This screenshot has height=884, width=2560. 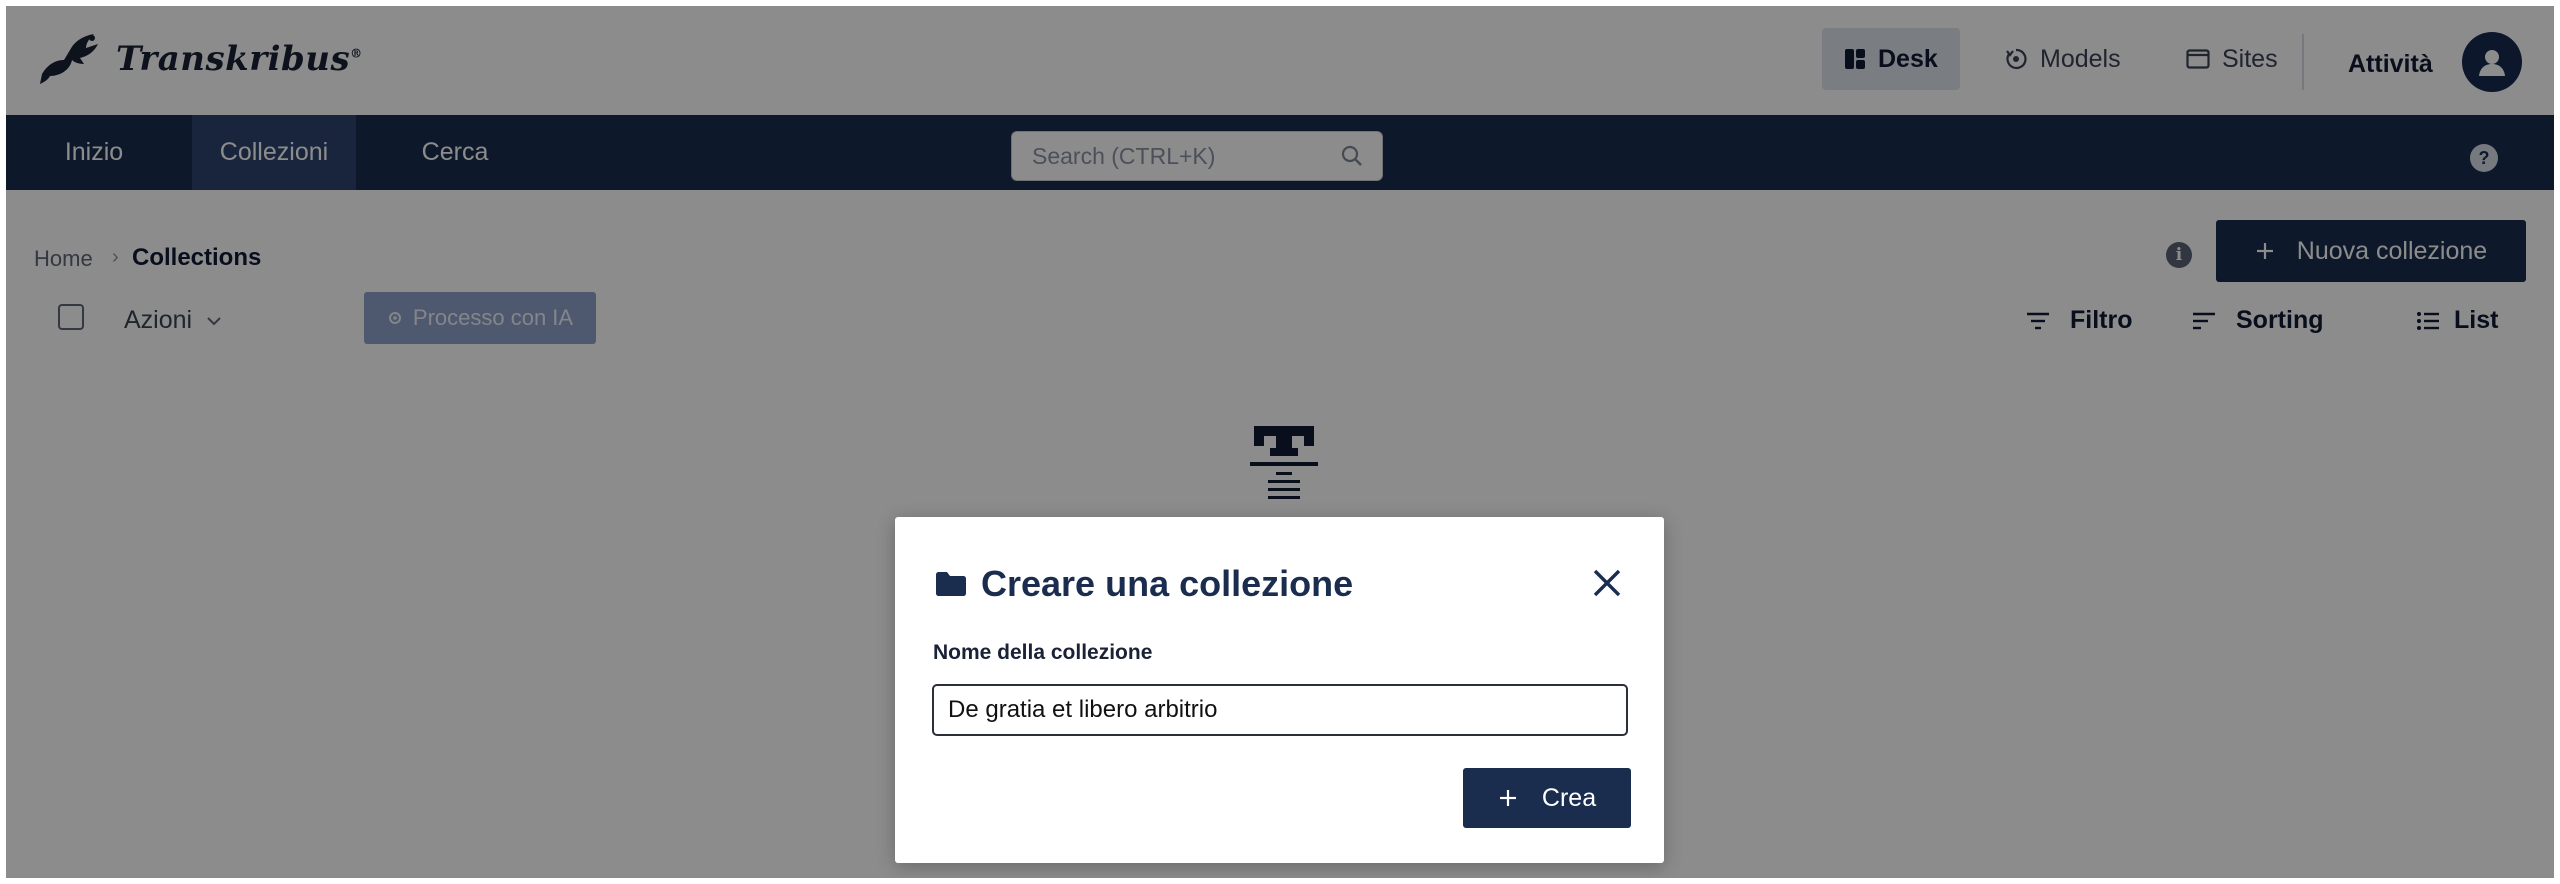 What do you see at coordinates (951, 584) in the screenshot?
I see `folder-icon` at bounding box center [951, 584].